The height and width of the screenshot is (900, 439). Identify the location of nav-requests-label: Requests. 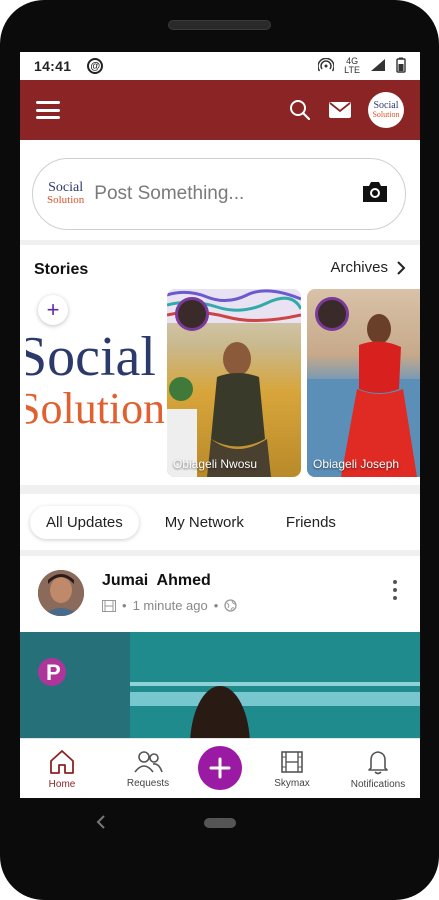
(148, 783).